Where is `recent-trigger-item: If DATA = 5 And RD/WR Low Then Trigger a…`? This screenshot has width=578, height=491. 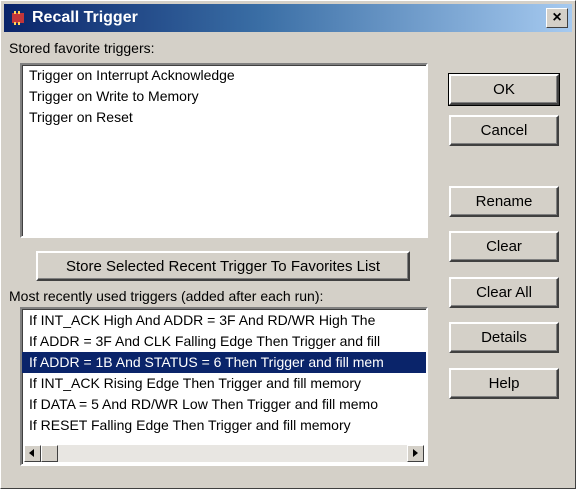 recent-trigger-item: If DATA = 5 And RD/WR Low Then Trigger a… is located at coordinates (224, 404).